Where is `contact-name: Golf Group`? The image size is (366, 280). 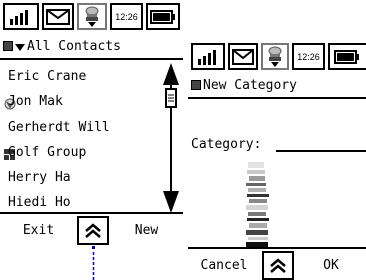
contact-name: Golf Group is located at coordinates (47, 152).